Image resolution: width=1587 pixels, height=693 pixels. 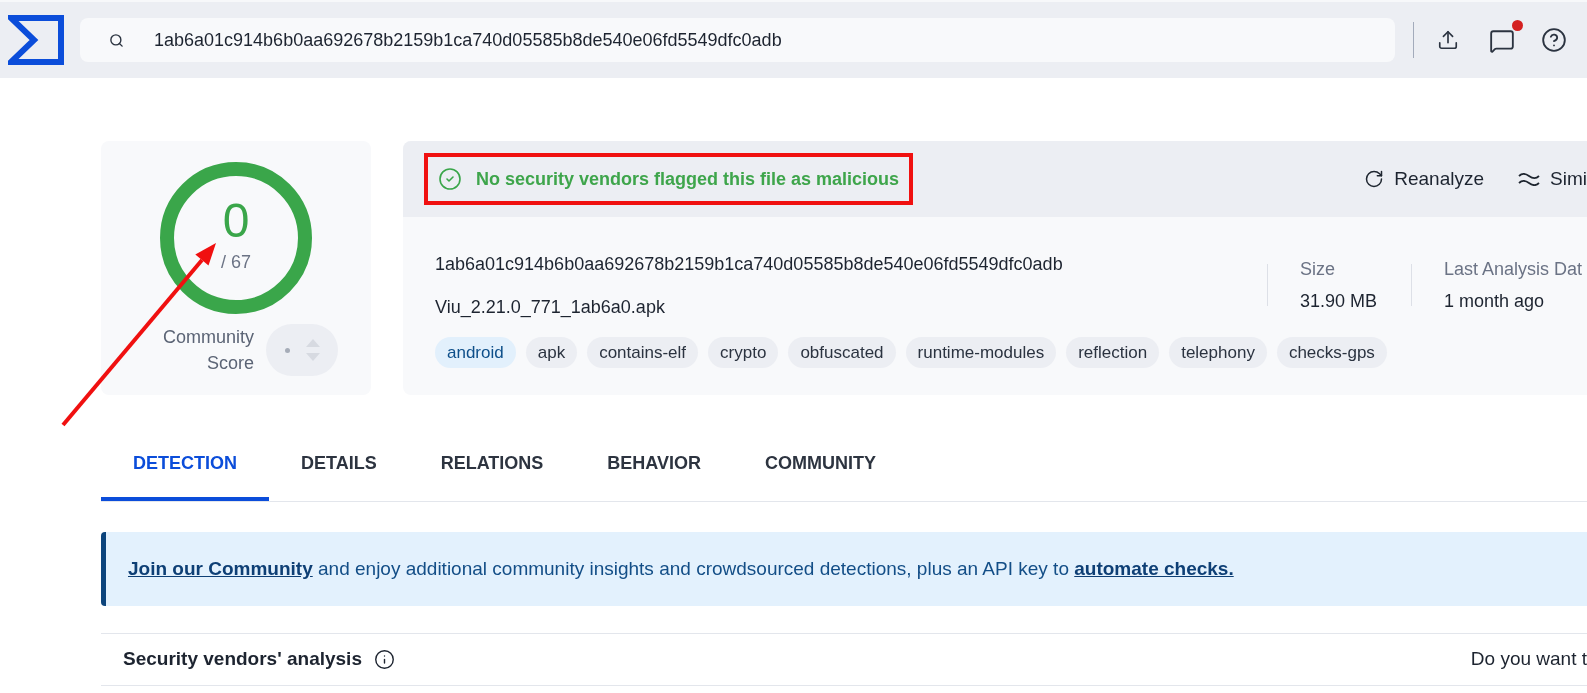 I want to click on stat-value: 31.90 MB, so click(x=1339, y=301).